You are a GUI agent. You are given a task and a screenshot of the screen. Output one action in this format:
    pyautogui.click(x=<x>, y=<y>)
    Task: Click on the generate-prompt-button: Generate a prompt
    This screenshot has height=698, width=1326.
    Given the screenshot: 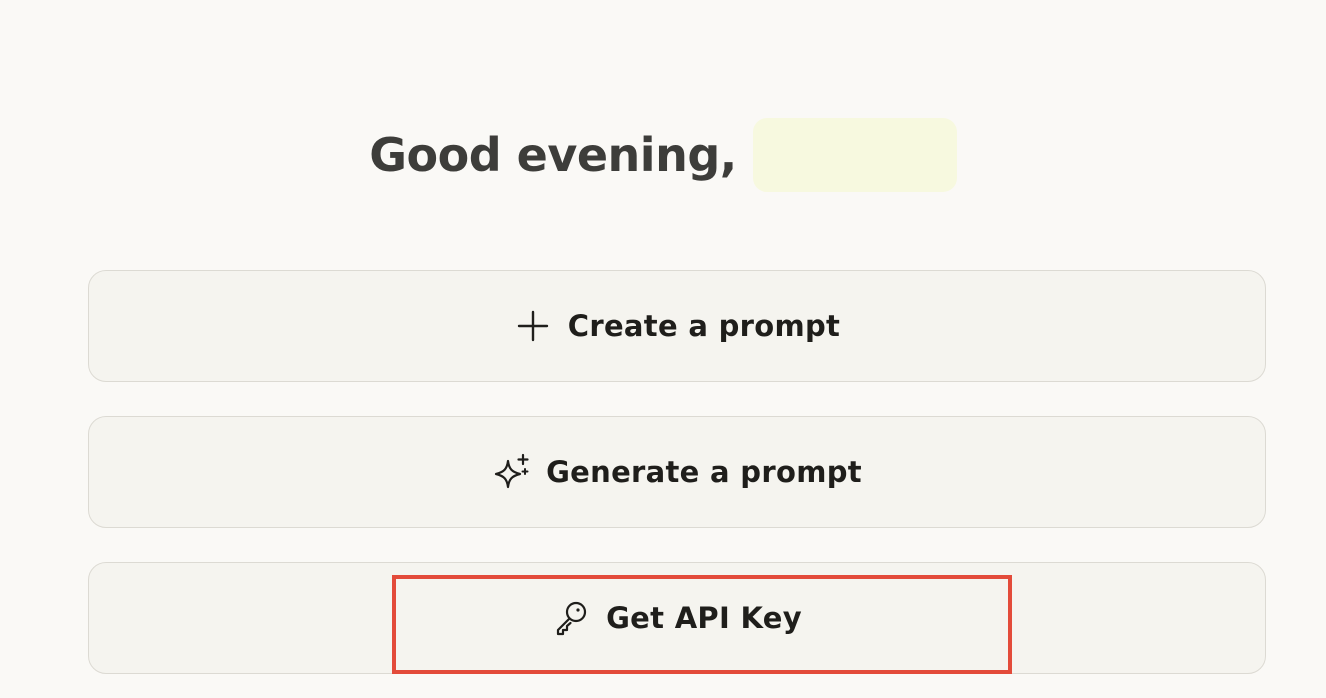 What is the action you would take?
    pyautogui.click(x=677, y=472)
    